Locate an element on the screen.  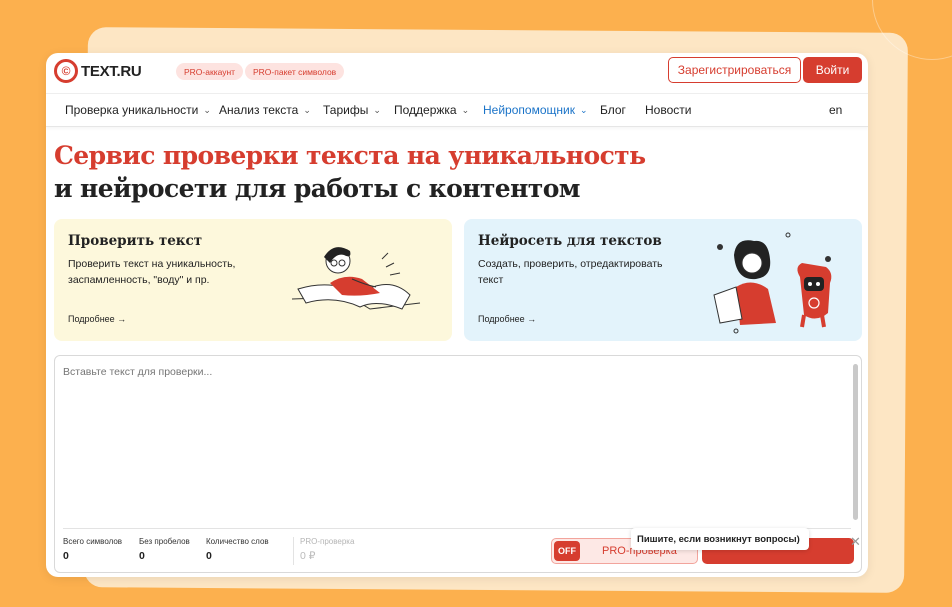
nav-item-neuro-assistant: Нейропомощник ⌄ is located at coordinates (535, 110).